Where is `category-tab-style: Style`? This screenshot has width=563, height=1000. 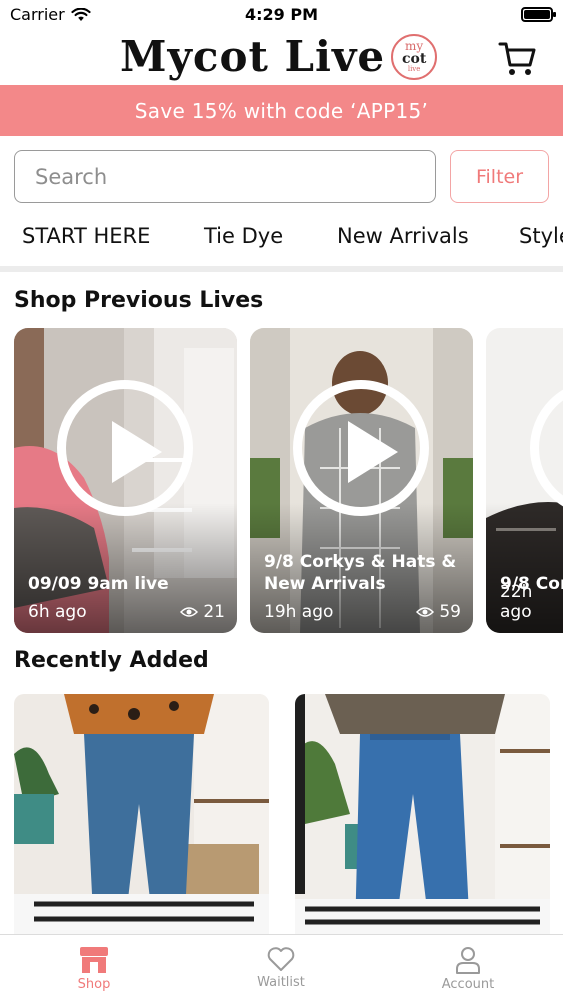 category-tab-style: Style is located at coordinates (541, 236).